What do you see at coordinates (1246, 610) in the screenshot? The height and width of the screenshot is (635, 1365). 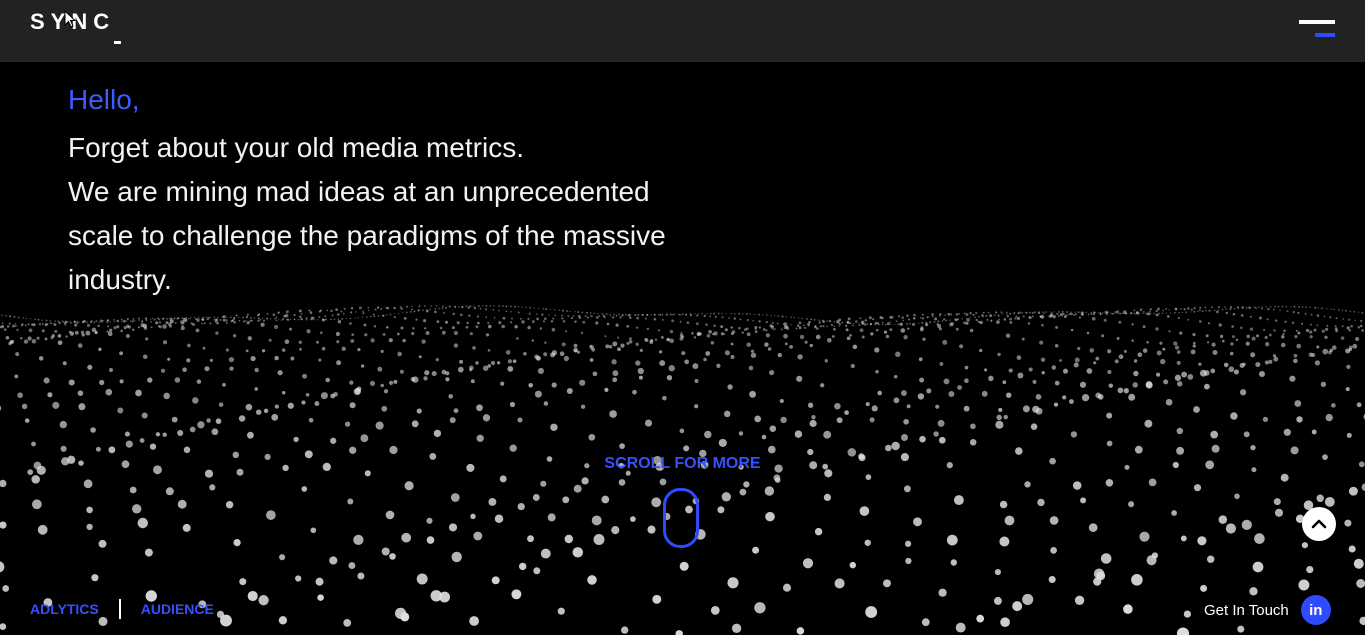 I see `get-in-touch-link: Get In Touch` at bounding box center [1246, 610].